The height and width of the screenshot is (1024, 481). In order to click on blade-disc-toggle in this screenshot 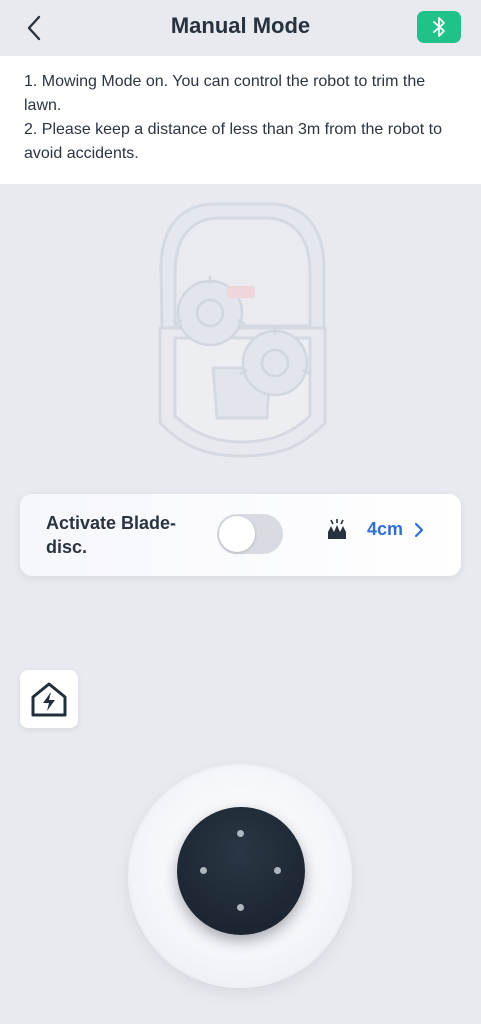, I will do `click(250, 534)`.